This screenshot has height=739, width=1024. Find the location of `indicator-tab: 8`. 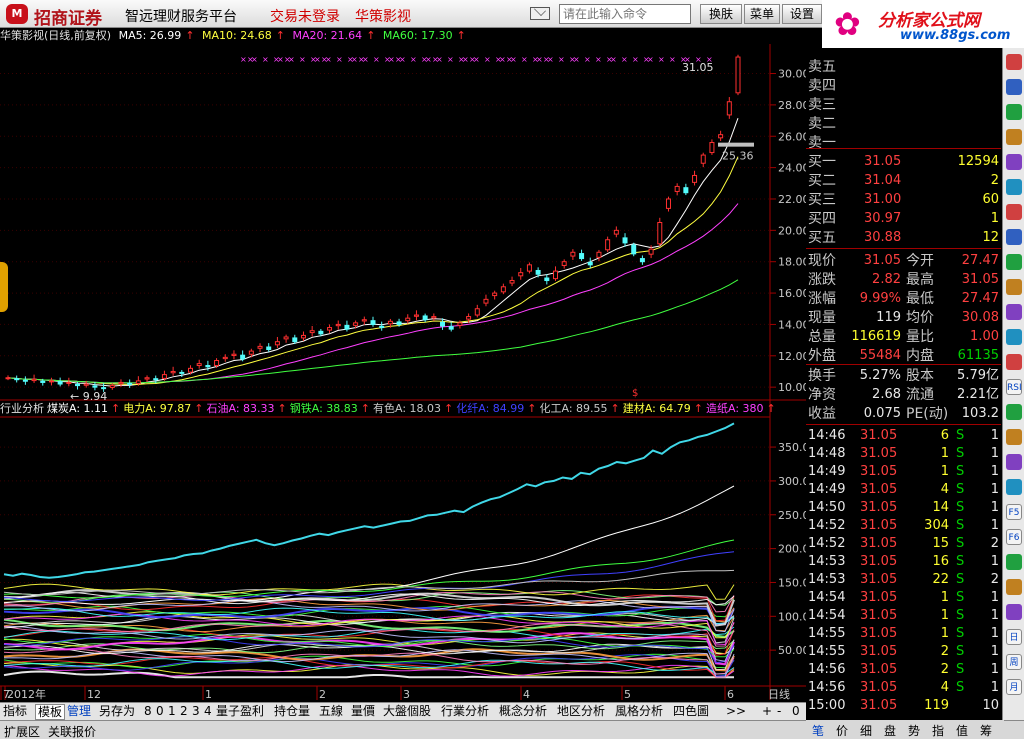

indicator-tab: 8 is located at coordinates (148, 712).